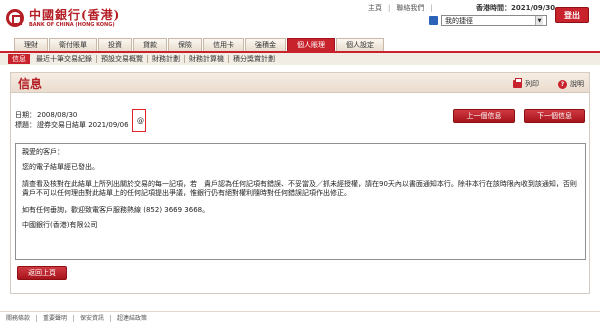 This screenshot has height=328, width=600. I want to click on message-subject-row: 標題：證券交易日結單 2021/09/06, so click(72, 125).